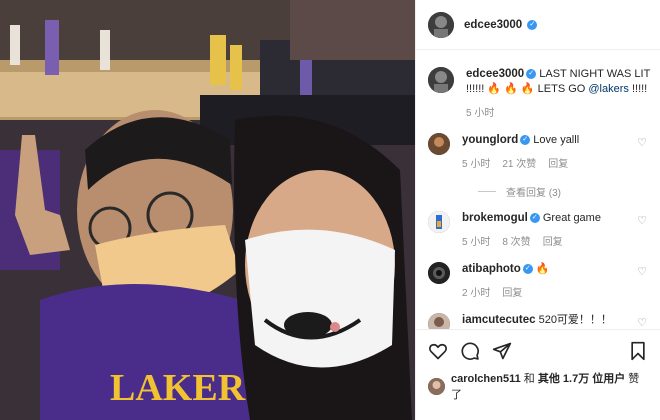 This screenshot has width=660, height=420. I want to click on comment-icon, so click(470, 351).